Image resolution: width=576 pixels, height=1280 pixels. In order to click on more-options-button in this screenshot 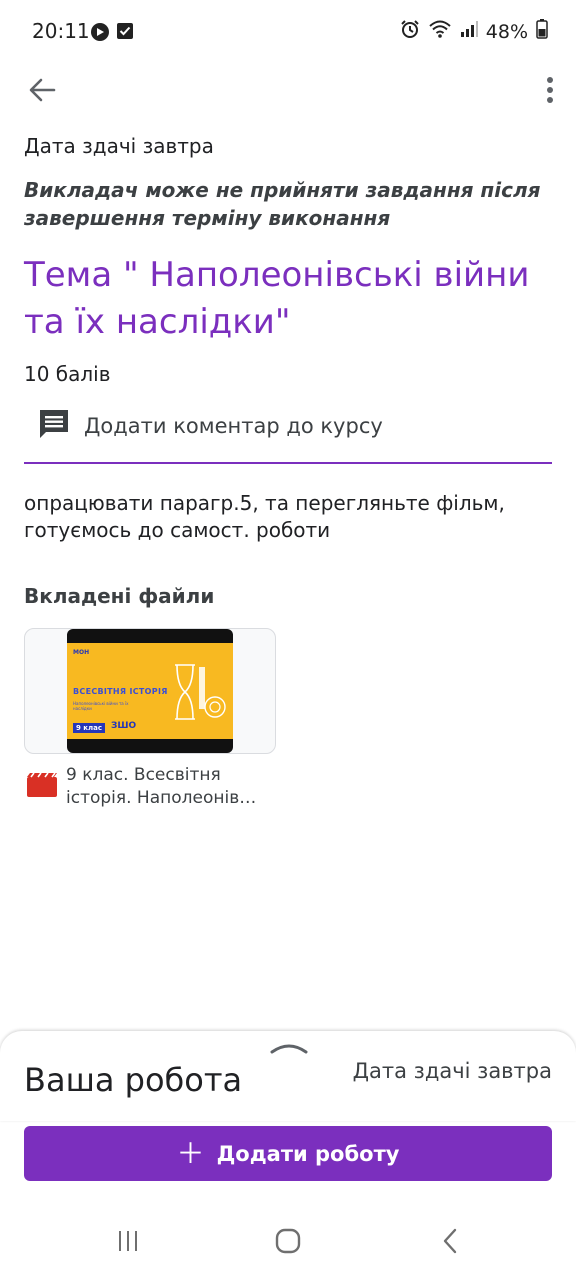, I will do `click(550, 90)`.